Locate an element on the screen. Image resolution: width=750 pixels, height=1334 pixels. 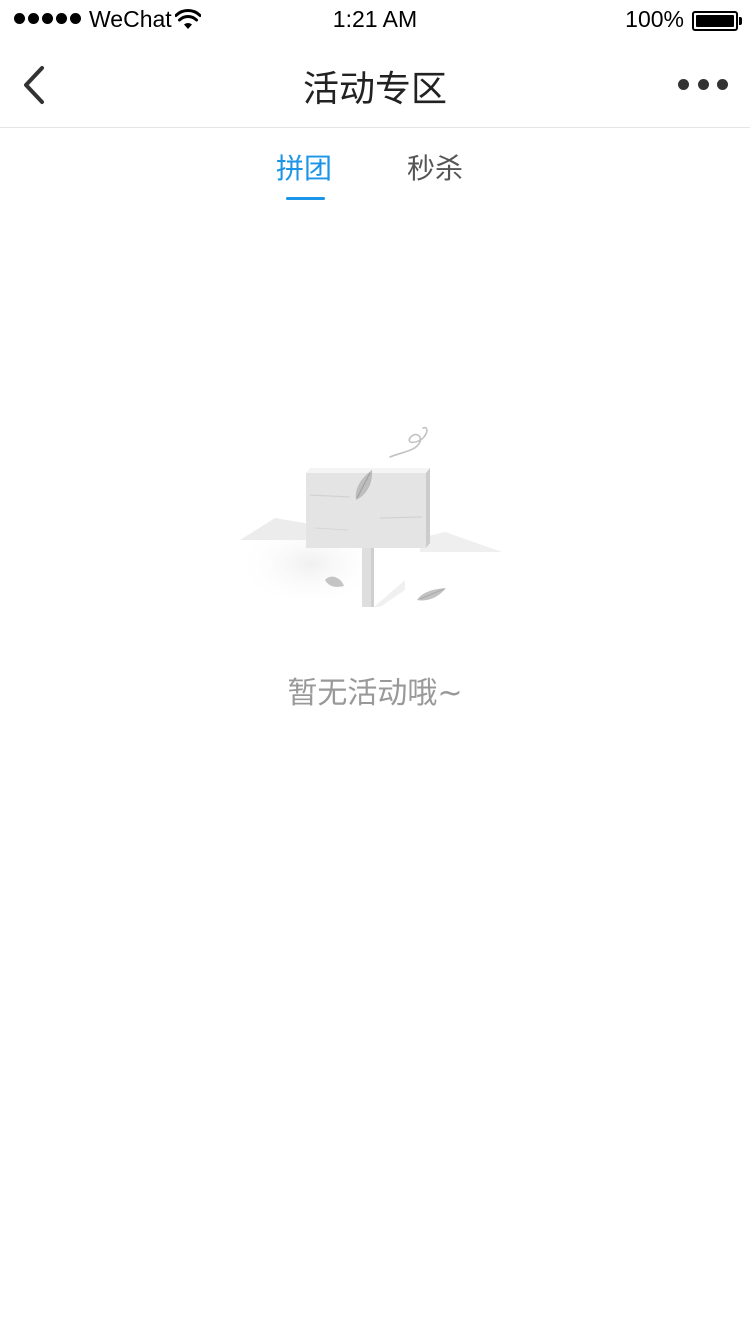
empty-state-message: 暂无活动哦~ is located at coordinates (375, 693).